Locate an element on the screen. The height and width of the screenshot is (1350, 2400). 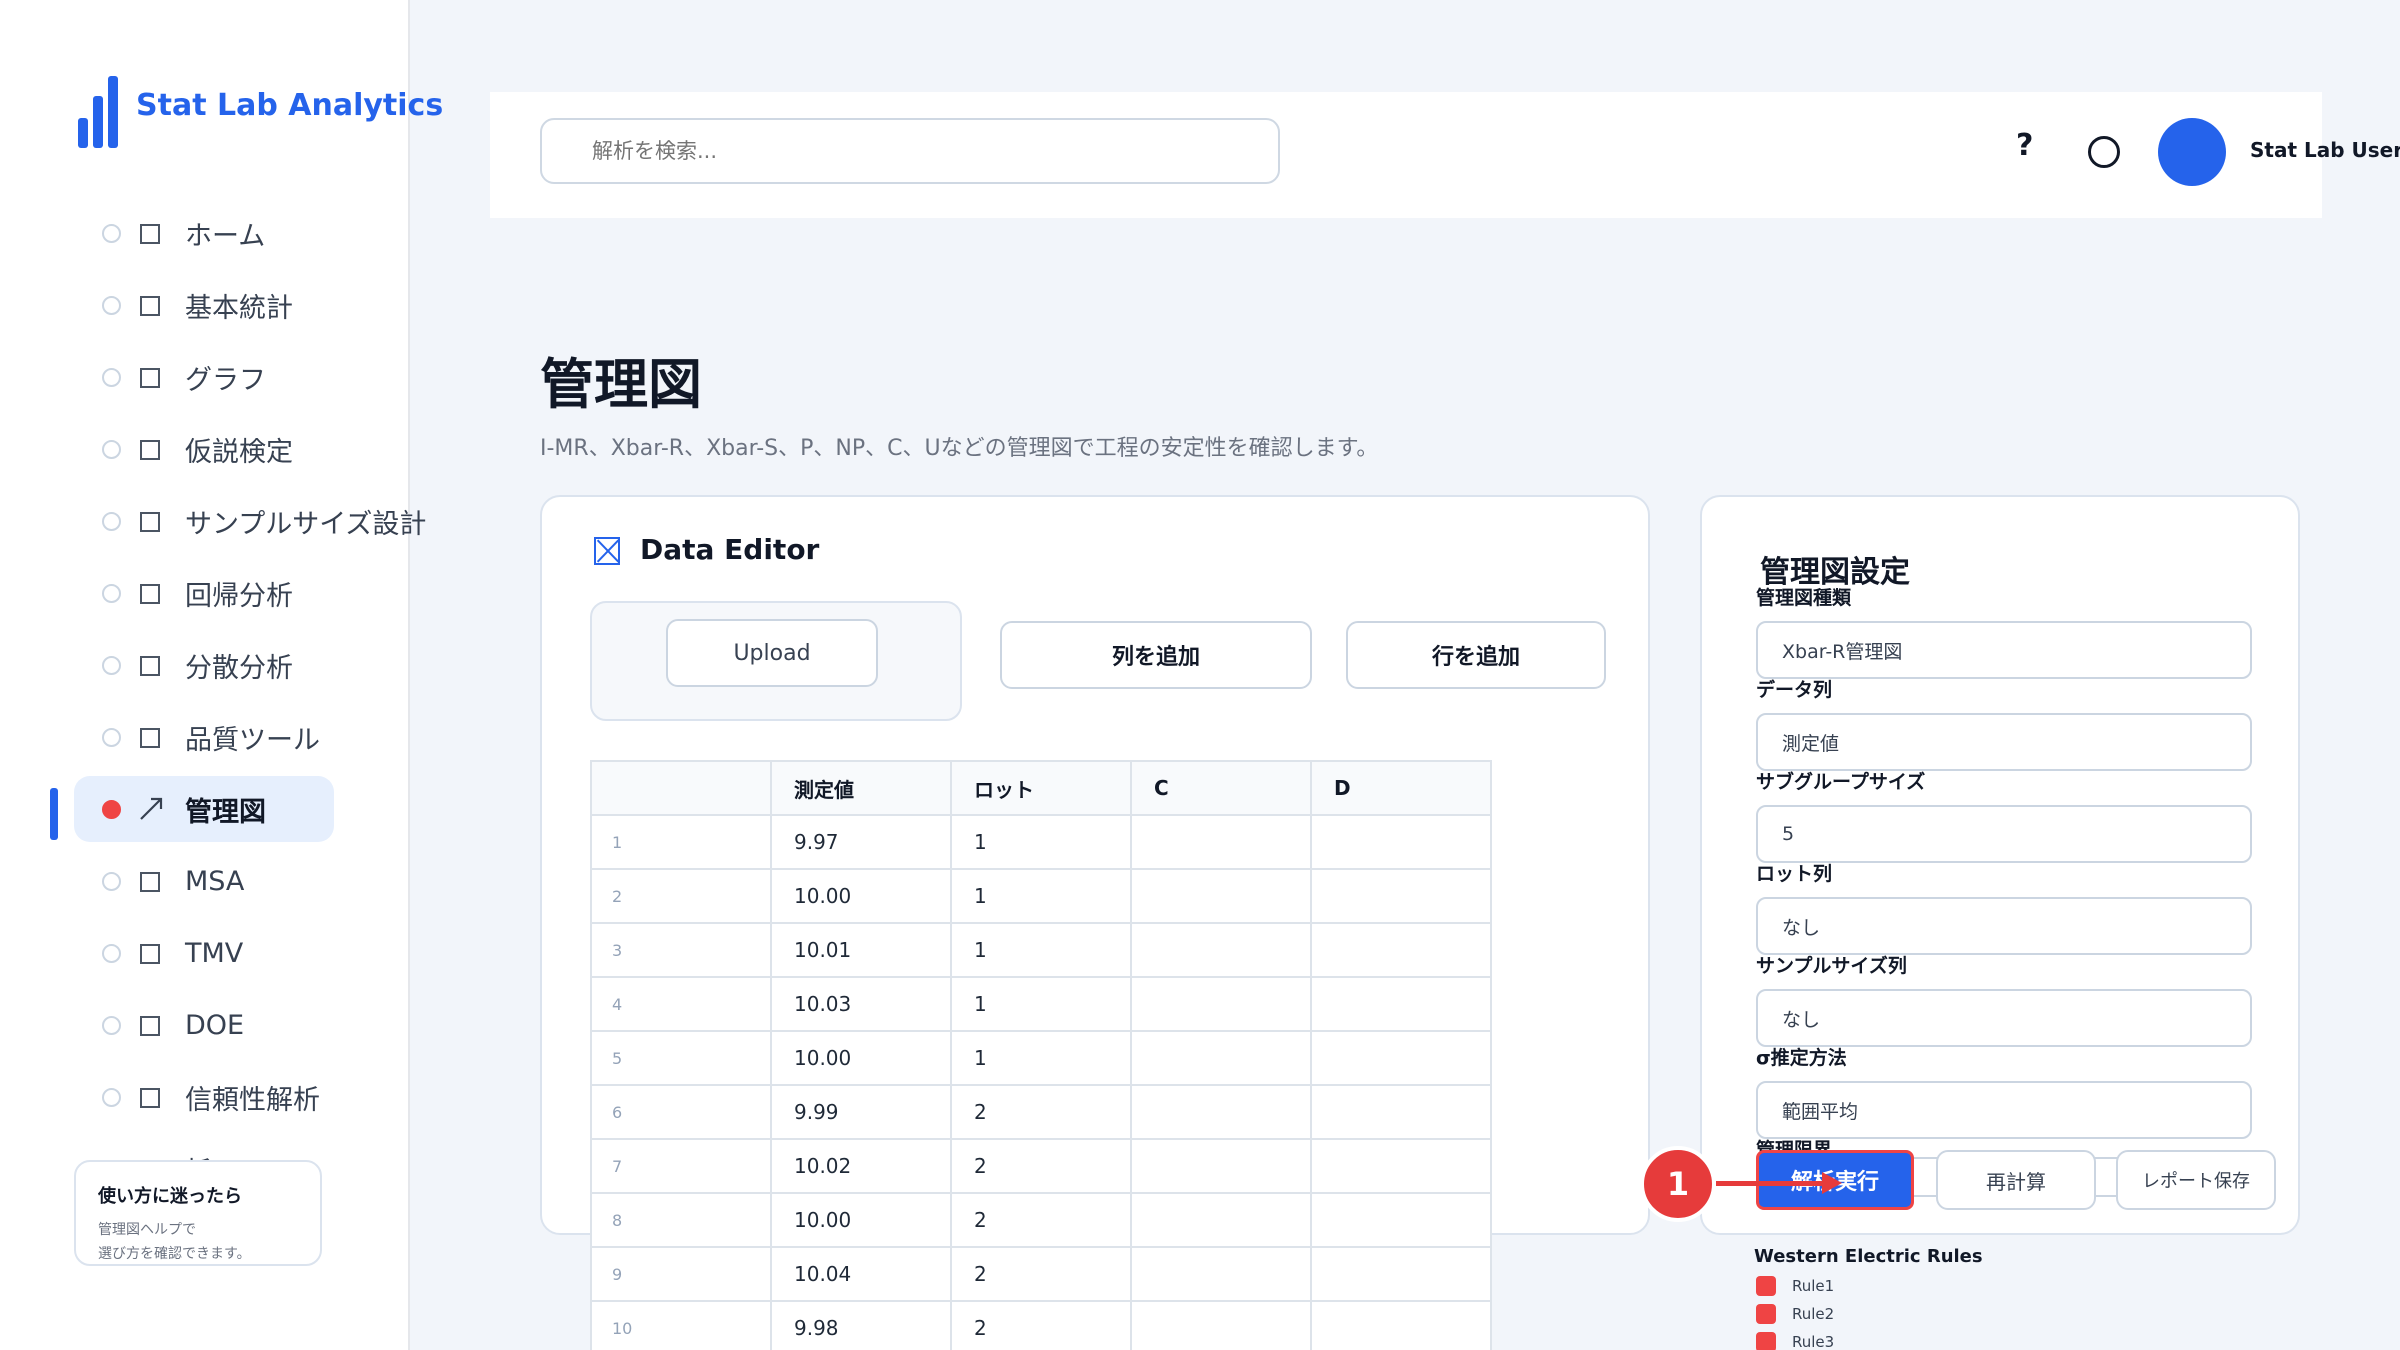
rule-checkbox-3: Rule3 is located at coordinates (1795, 1341).